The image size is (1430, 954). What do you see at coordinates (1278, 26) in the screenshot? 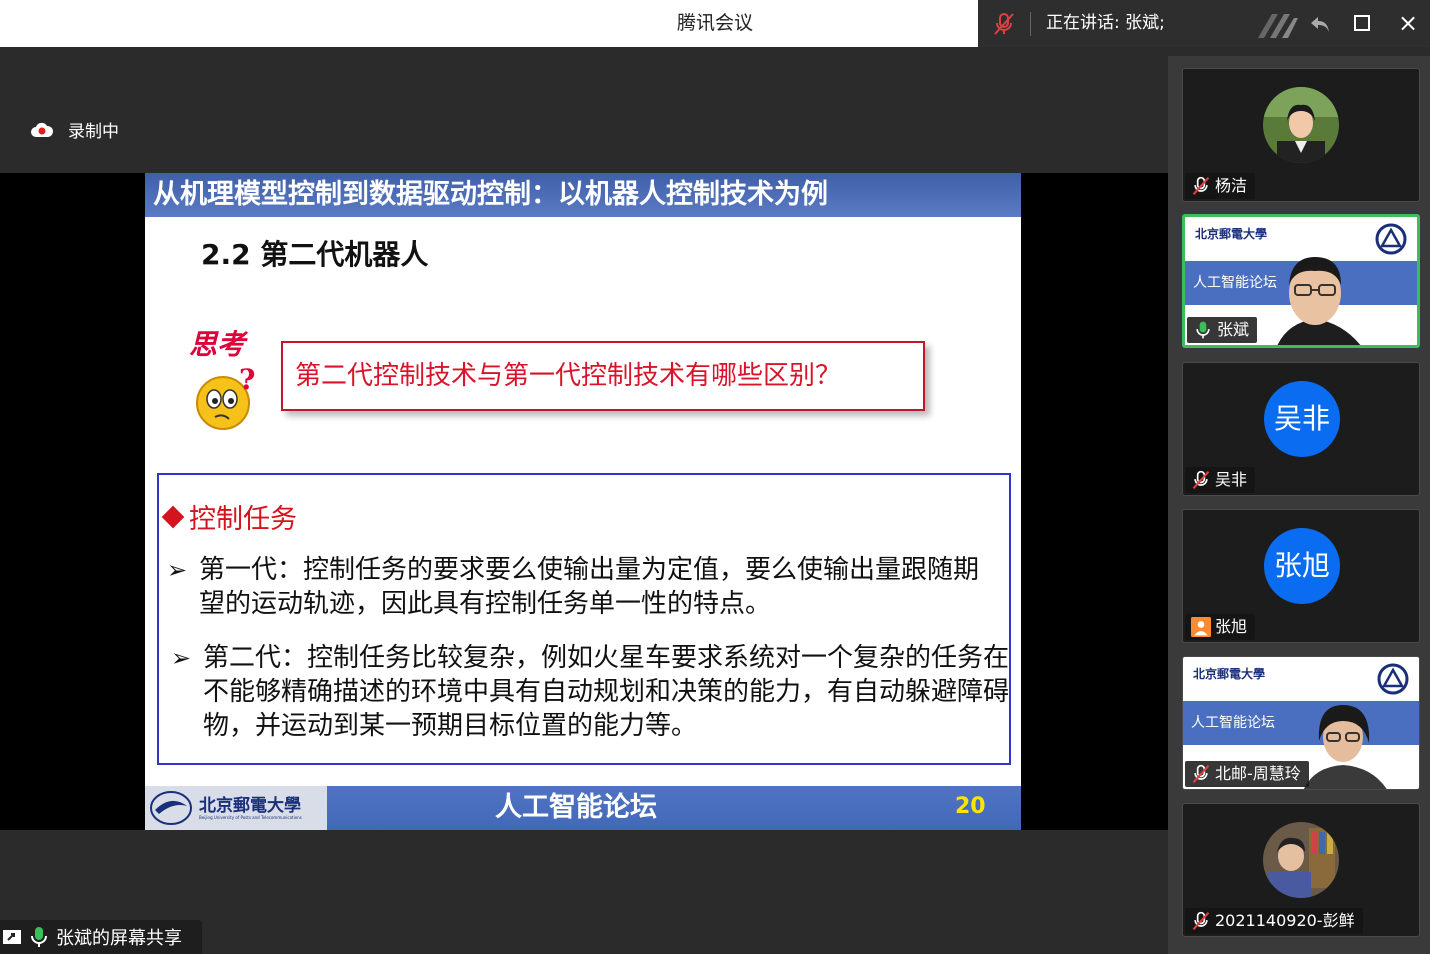
I see `network-signal-icon` at bounding box center [1278, 26].